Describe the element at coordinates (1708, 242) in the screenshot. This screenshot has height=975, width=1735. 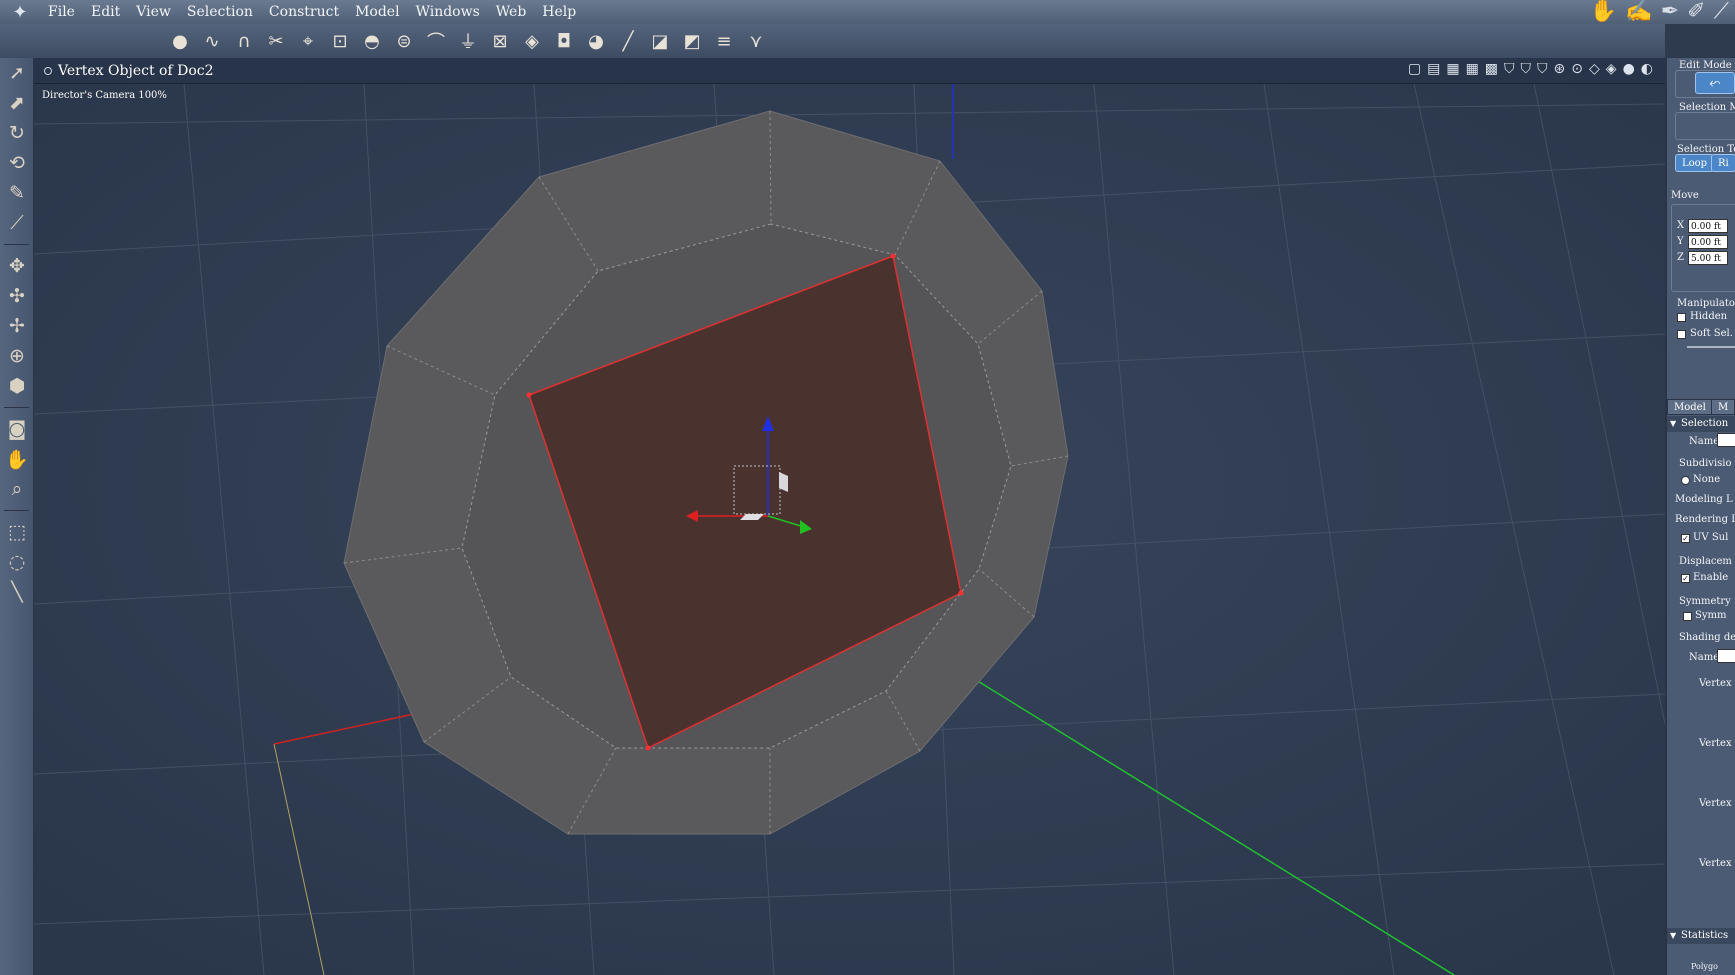
I see `y-field: 0.00 ft` at that location.